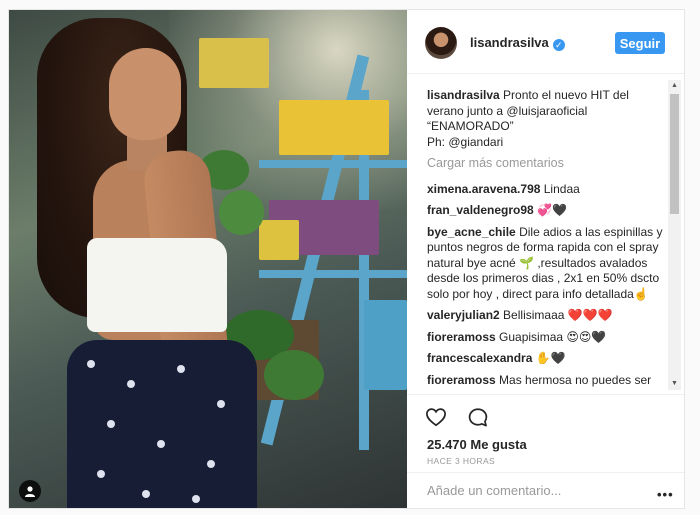 The height and width of the screenshot is (515, 700). What do you see at coordinates (478, 420) in the screenshot?
I see `comment-icon` at bounding box center [478, 420].